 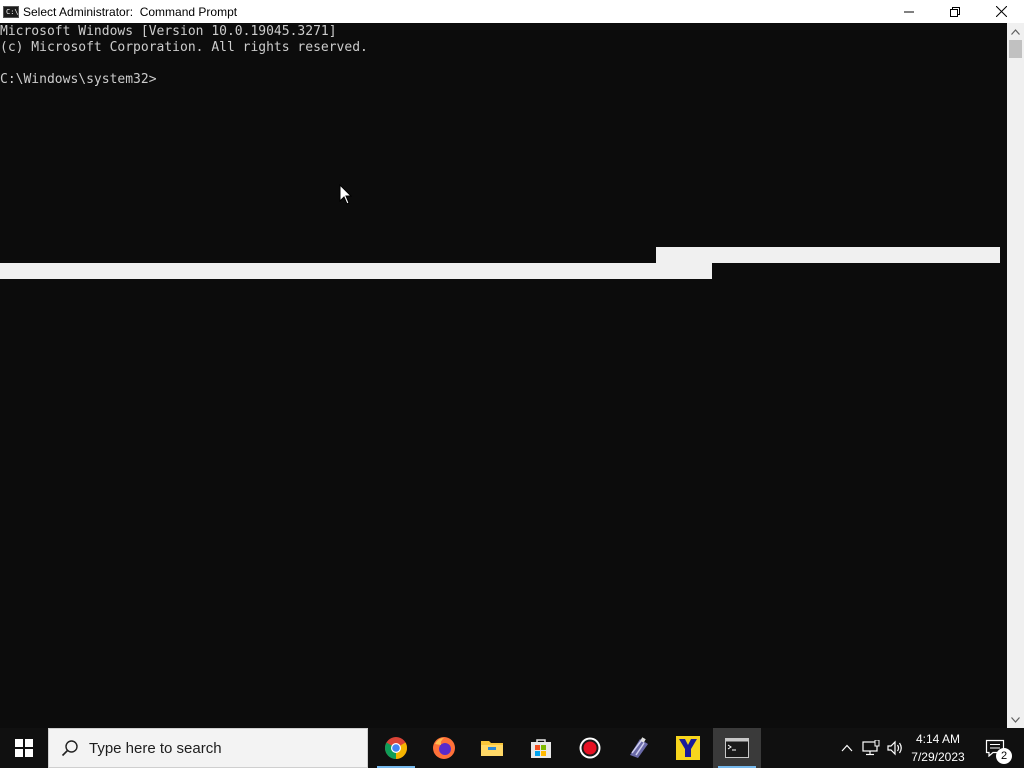 I want to click on command-prompt-icon, so click(x=737, y=748).